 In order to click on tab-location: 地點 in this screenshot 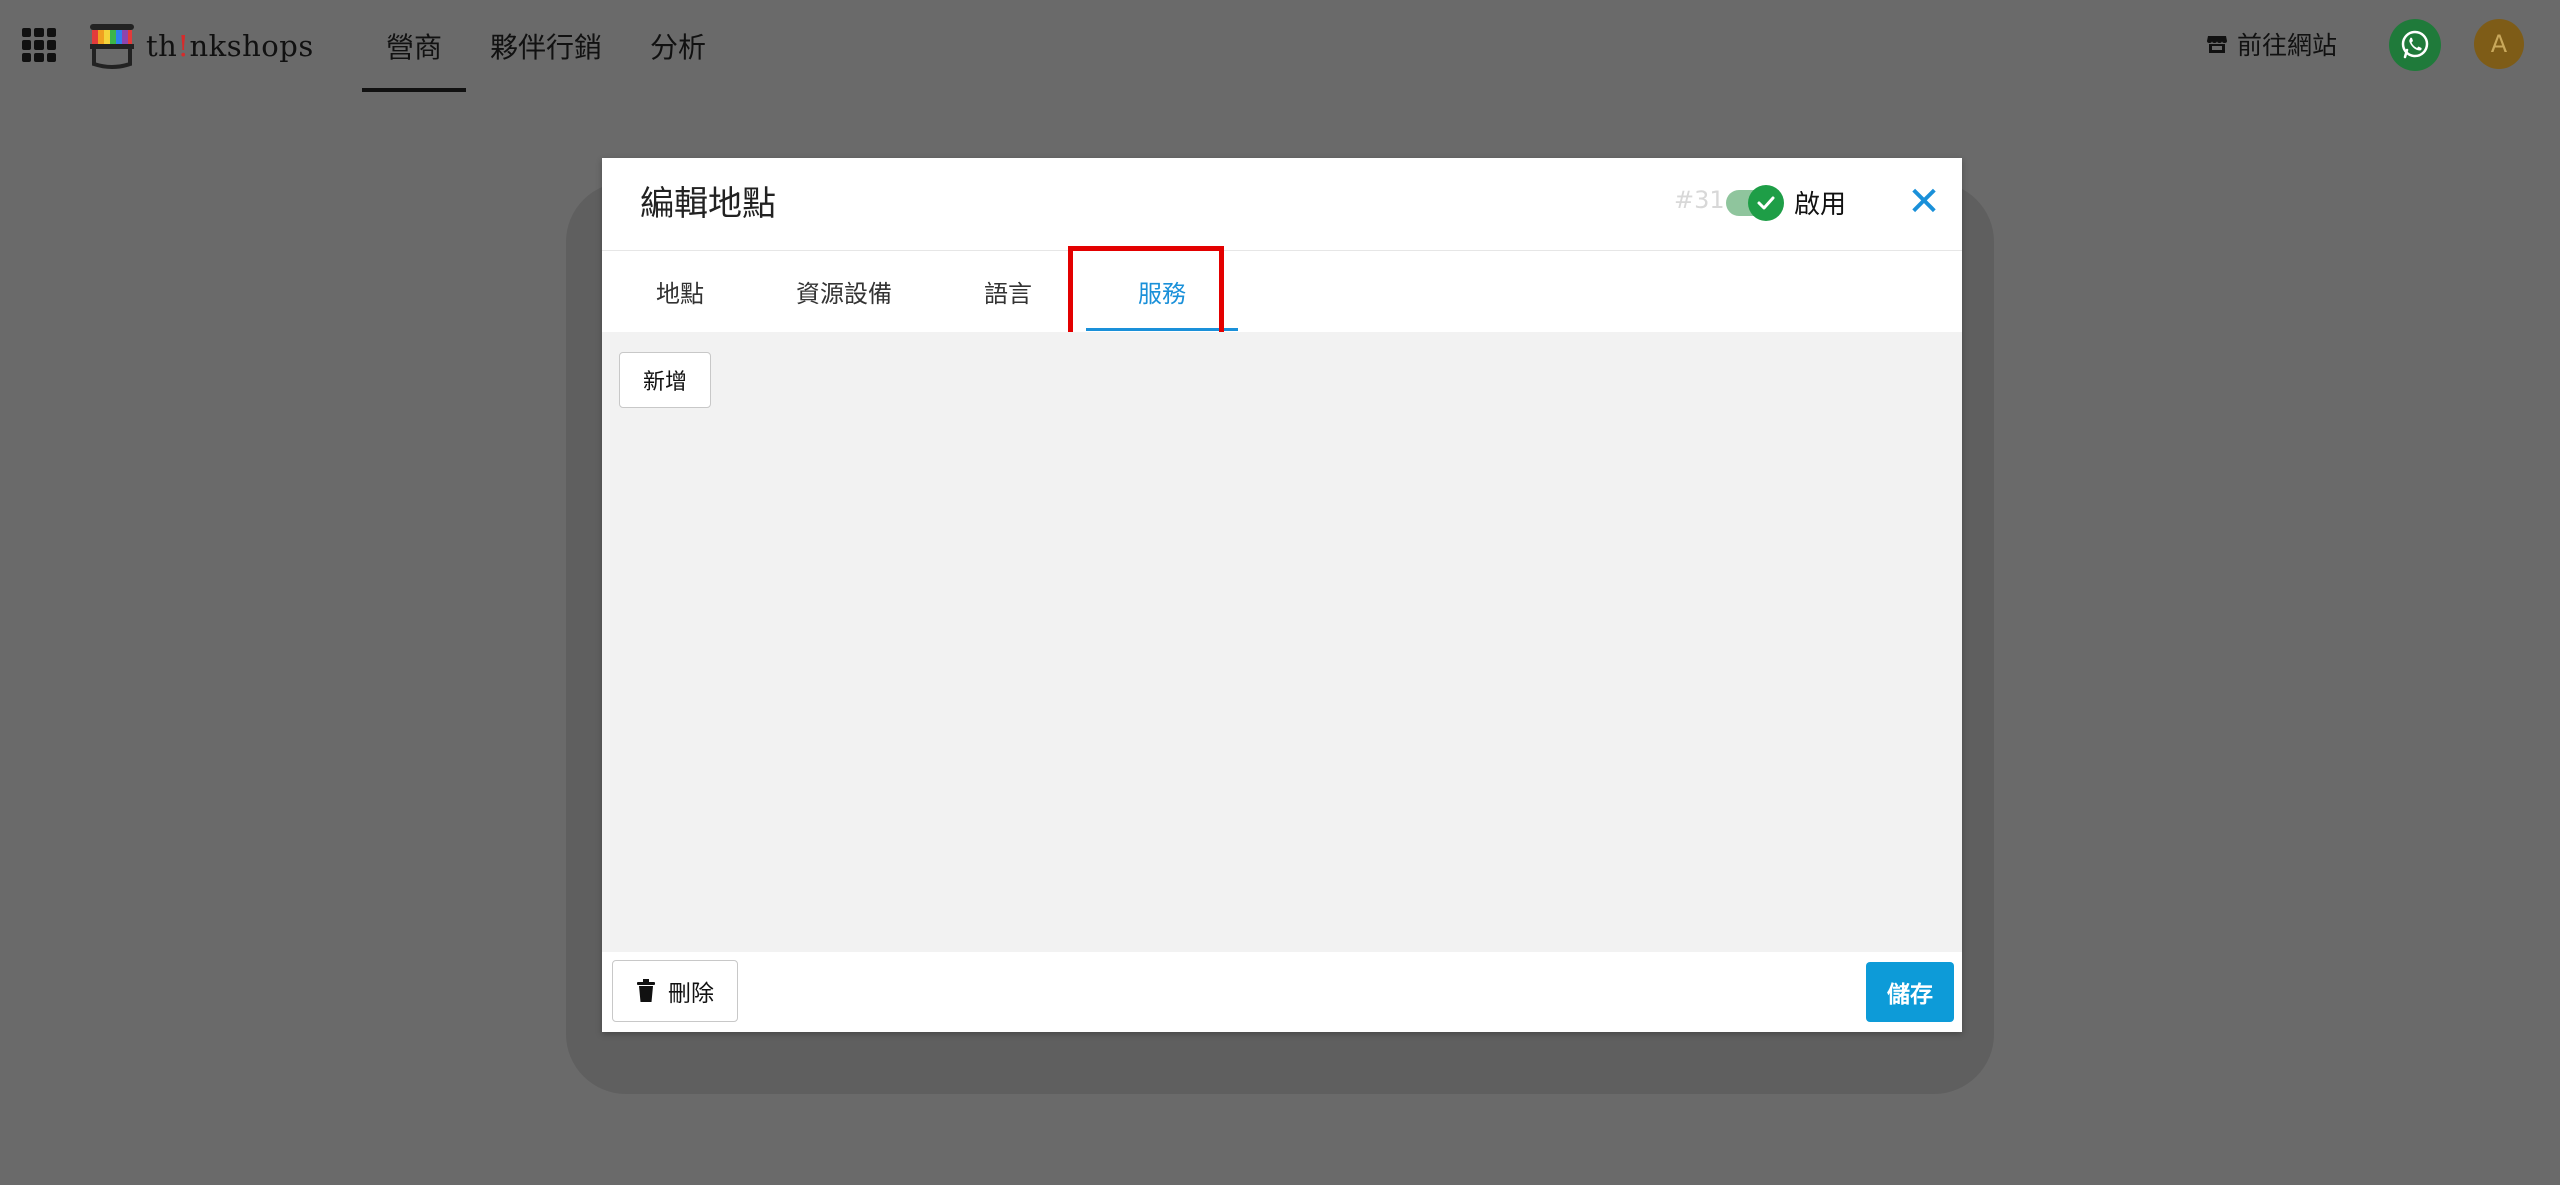, I will do `click(680, 291)`.